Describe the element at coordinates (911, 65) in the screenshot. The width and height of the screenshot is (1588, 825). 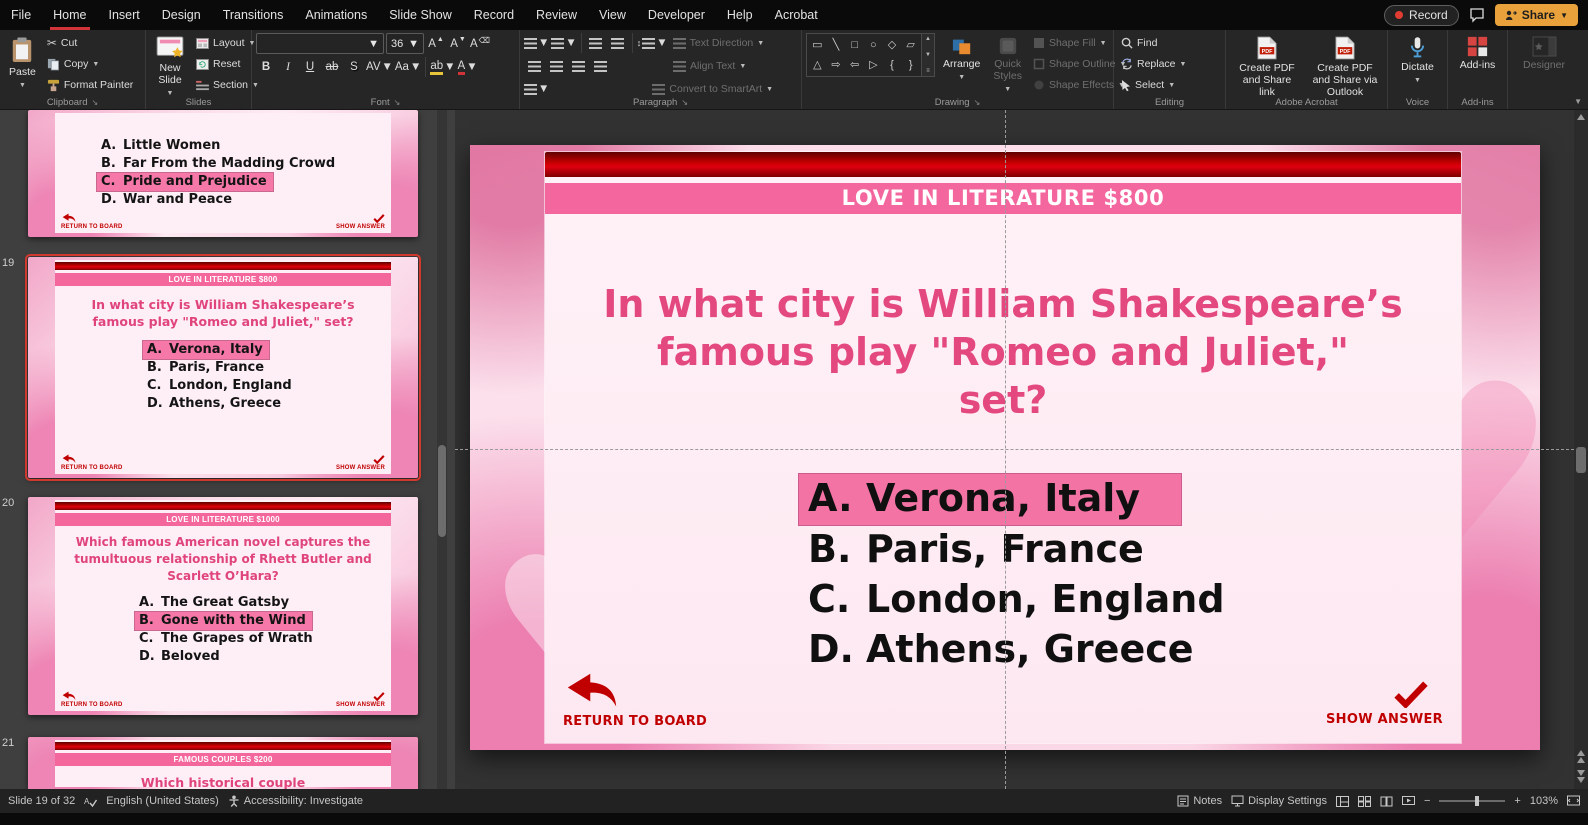
I see `shape-brace-close-icon: }` at that location.